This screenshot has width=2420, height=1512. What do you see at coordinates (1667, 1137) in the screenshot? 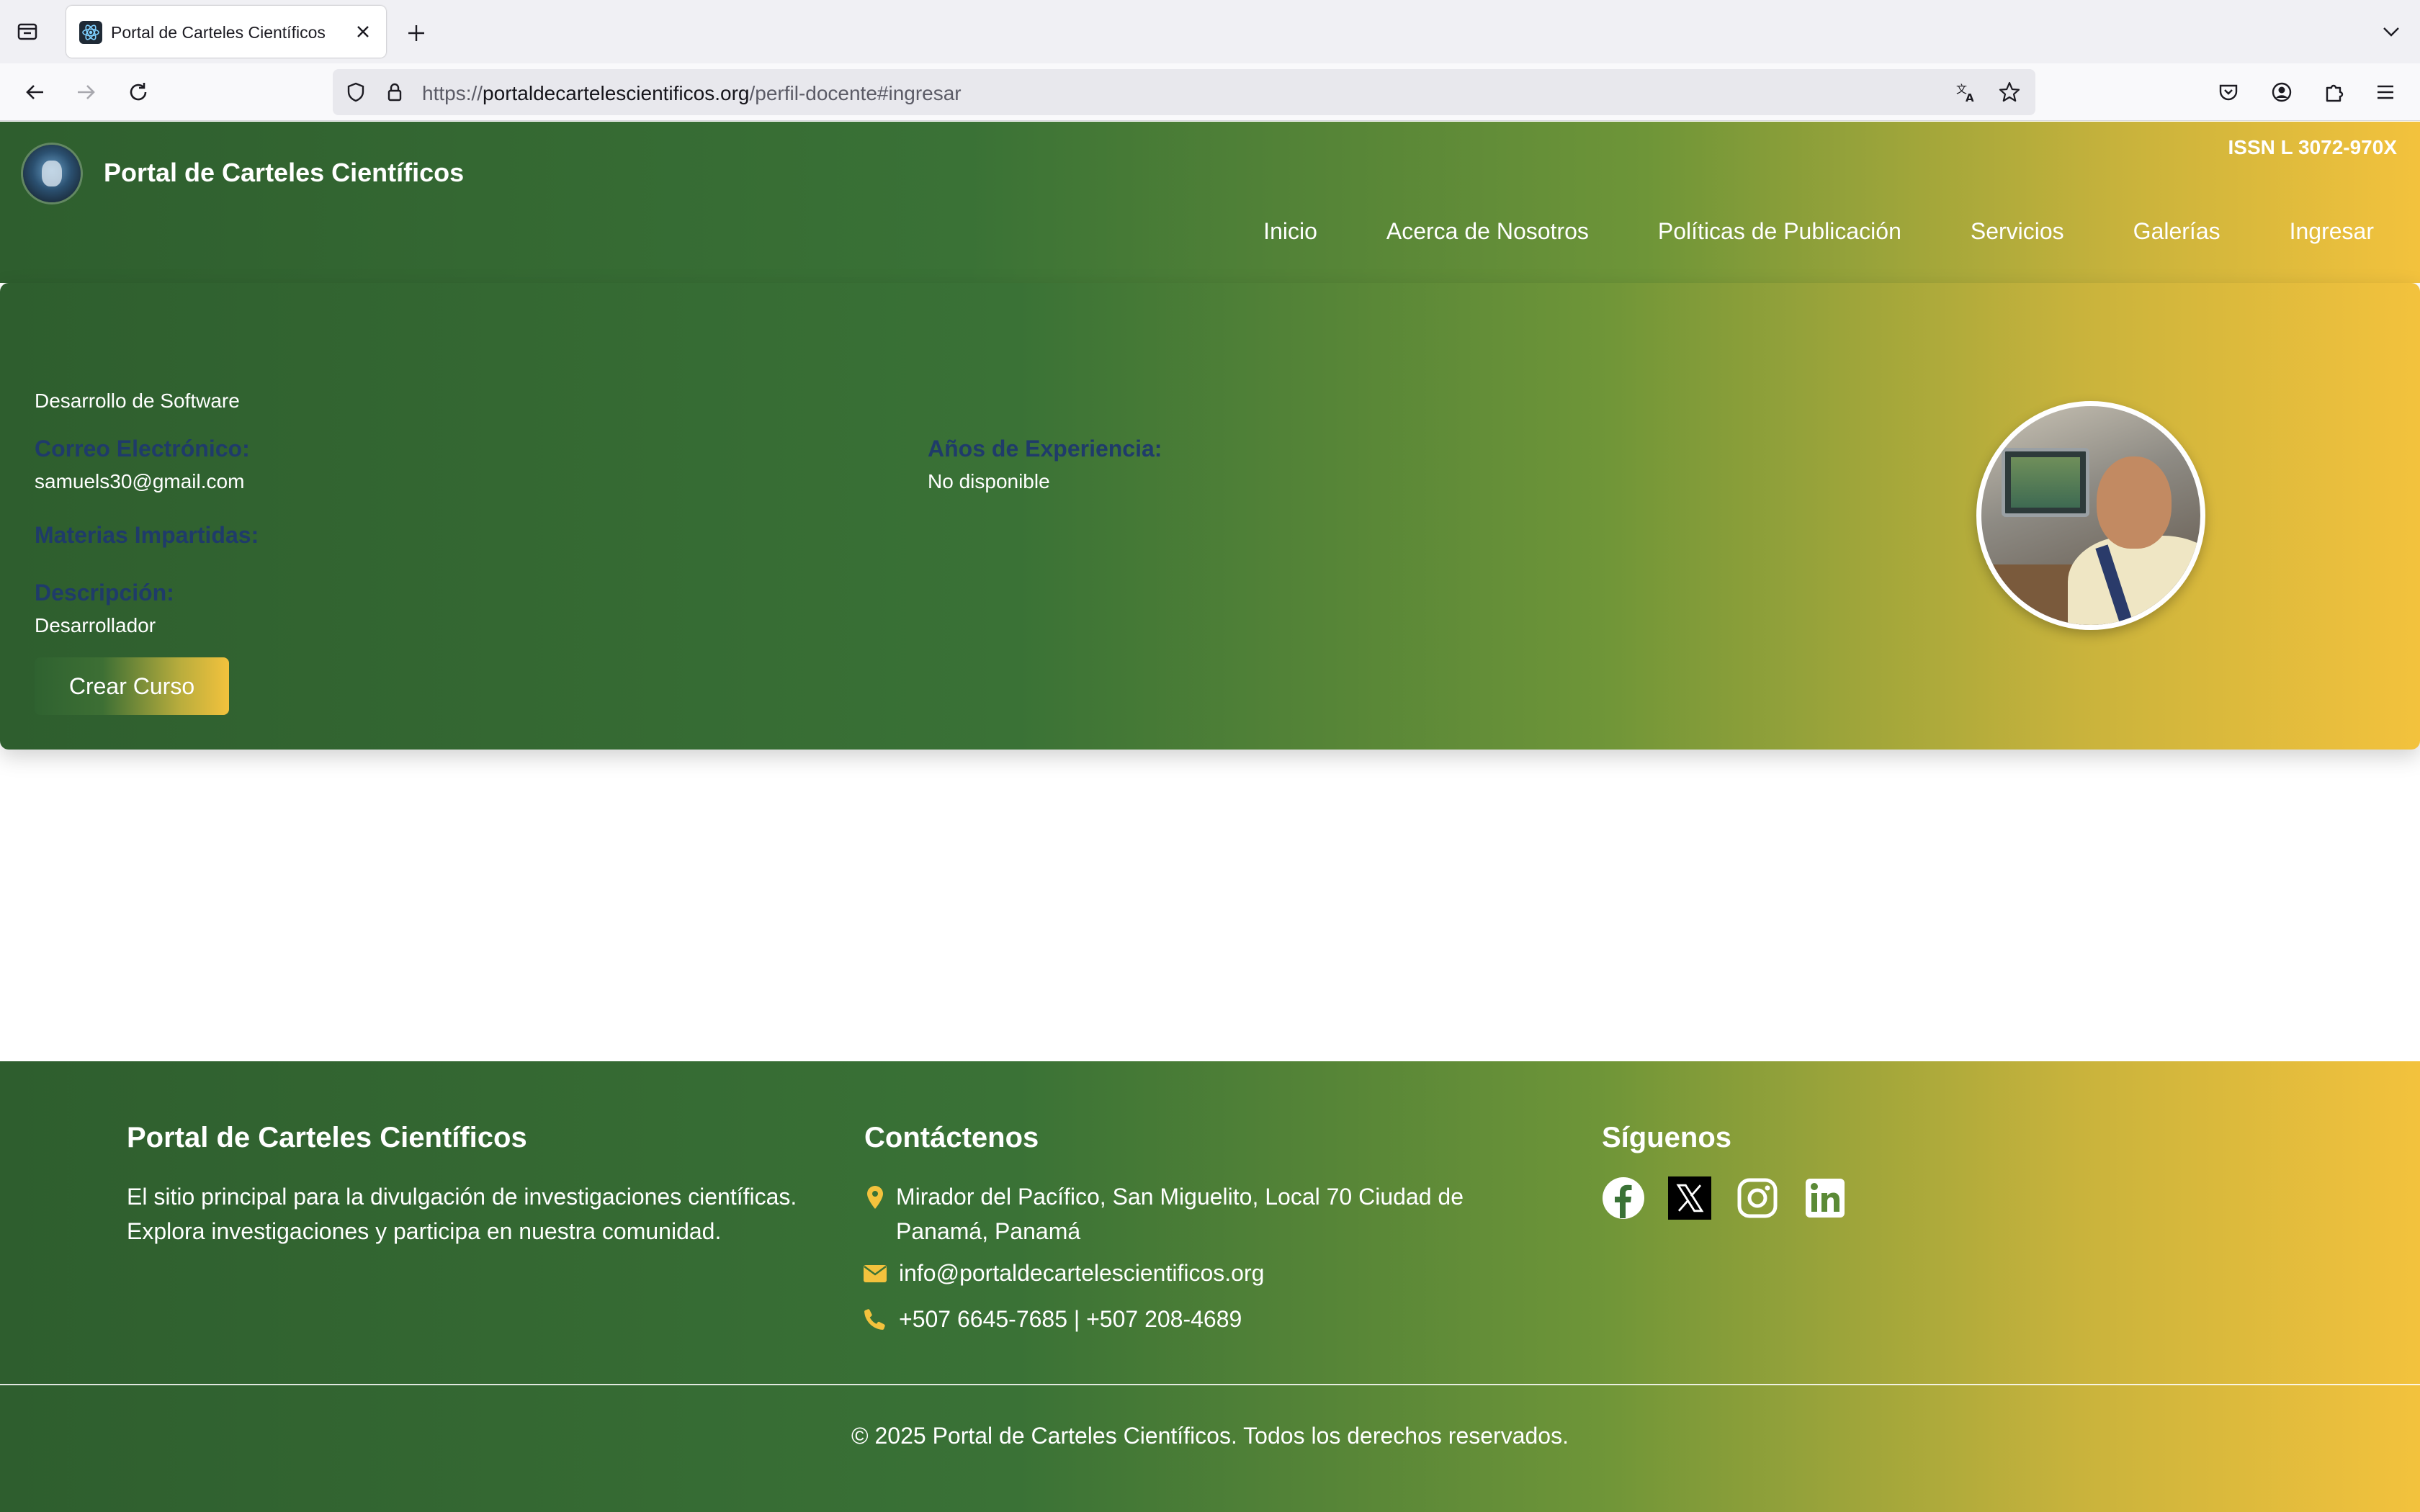
I see `footer-follow-title: Síguenos` at bounding box center [1667, 1137].